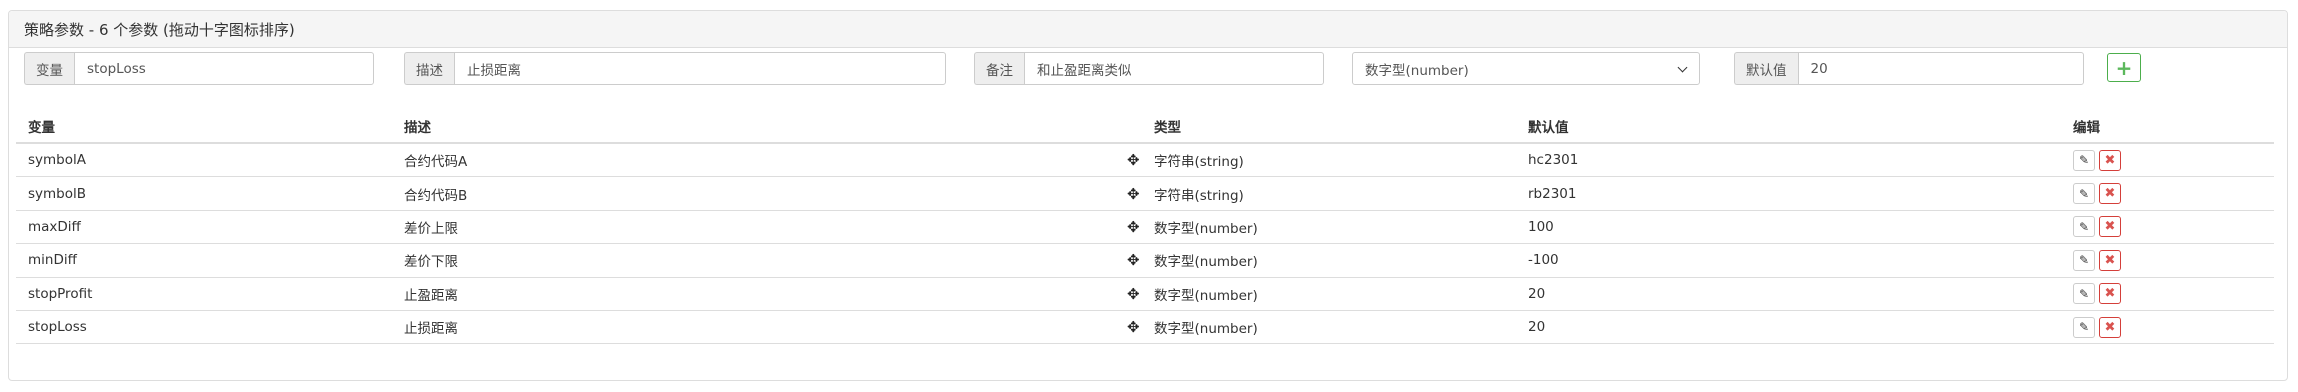  What do you see at coordinates (999, 68) in the screenshot?
I see `note-label: 备注` at bounding box center [999, 68].